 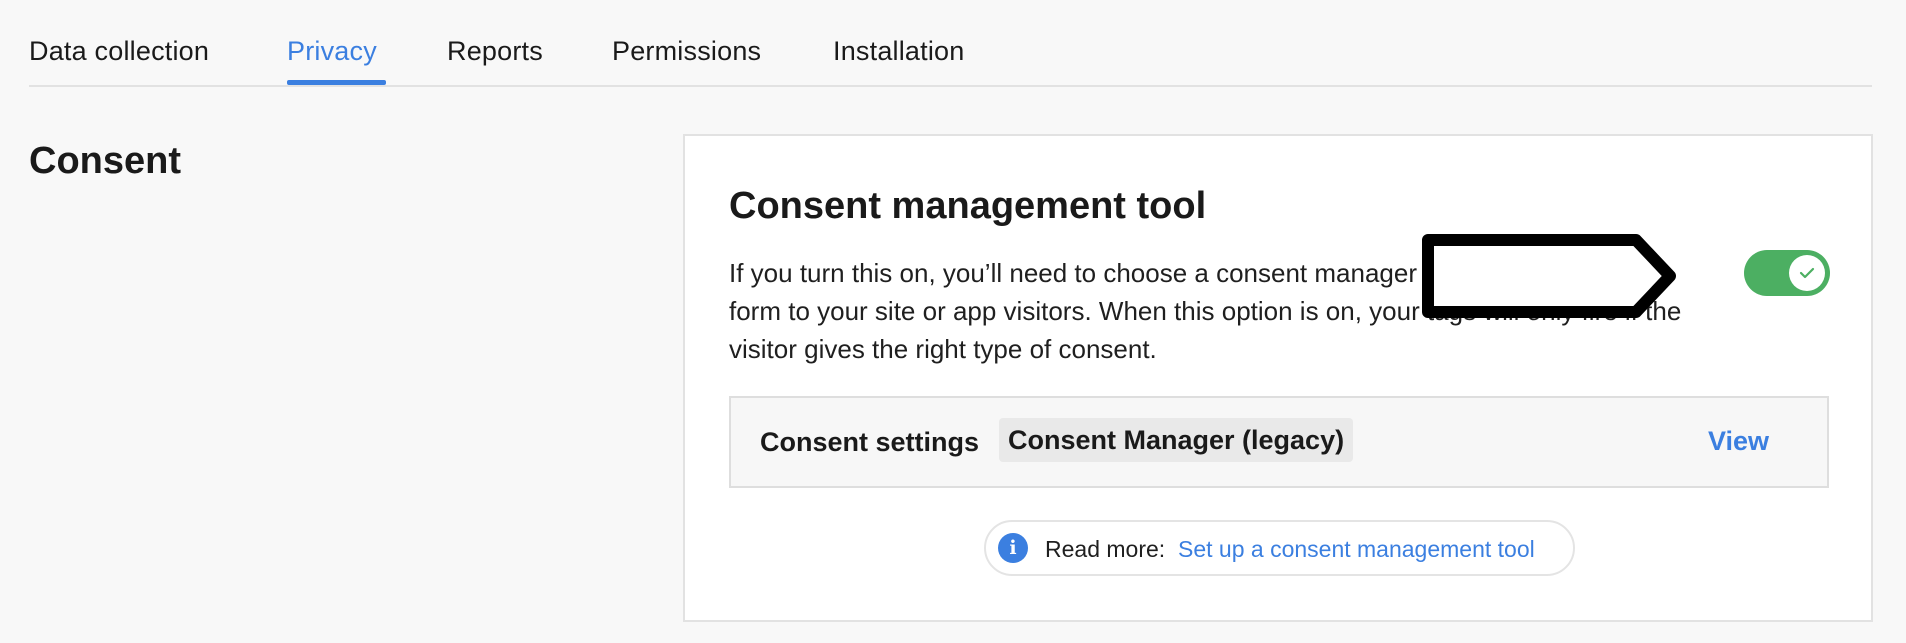 I want to click on consent-settings-label: Consent settings, so click(x=870, y=442).